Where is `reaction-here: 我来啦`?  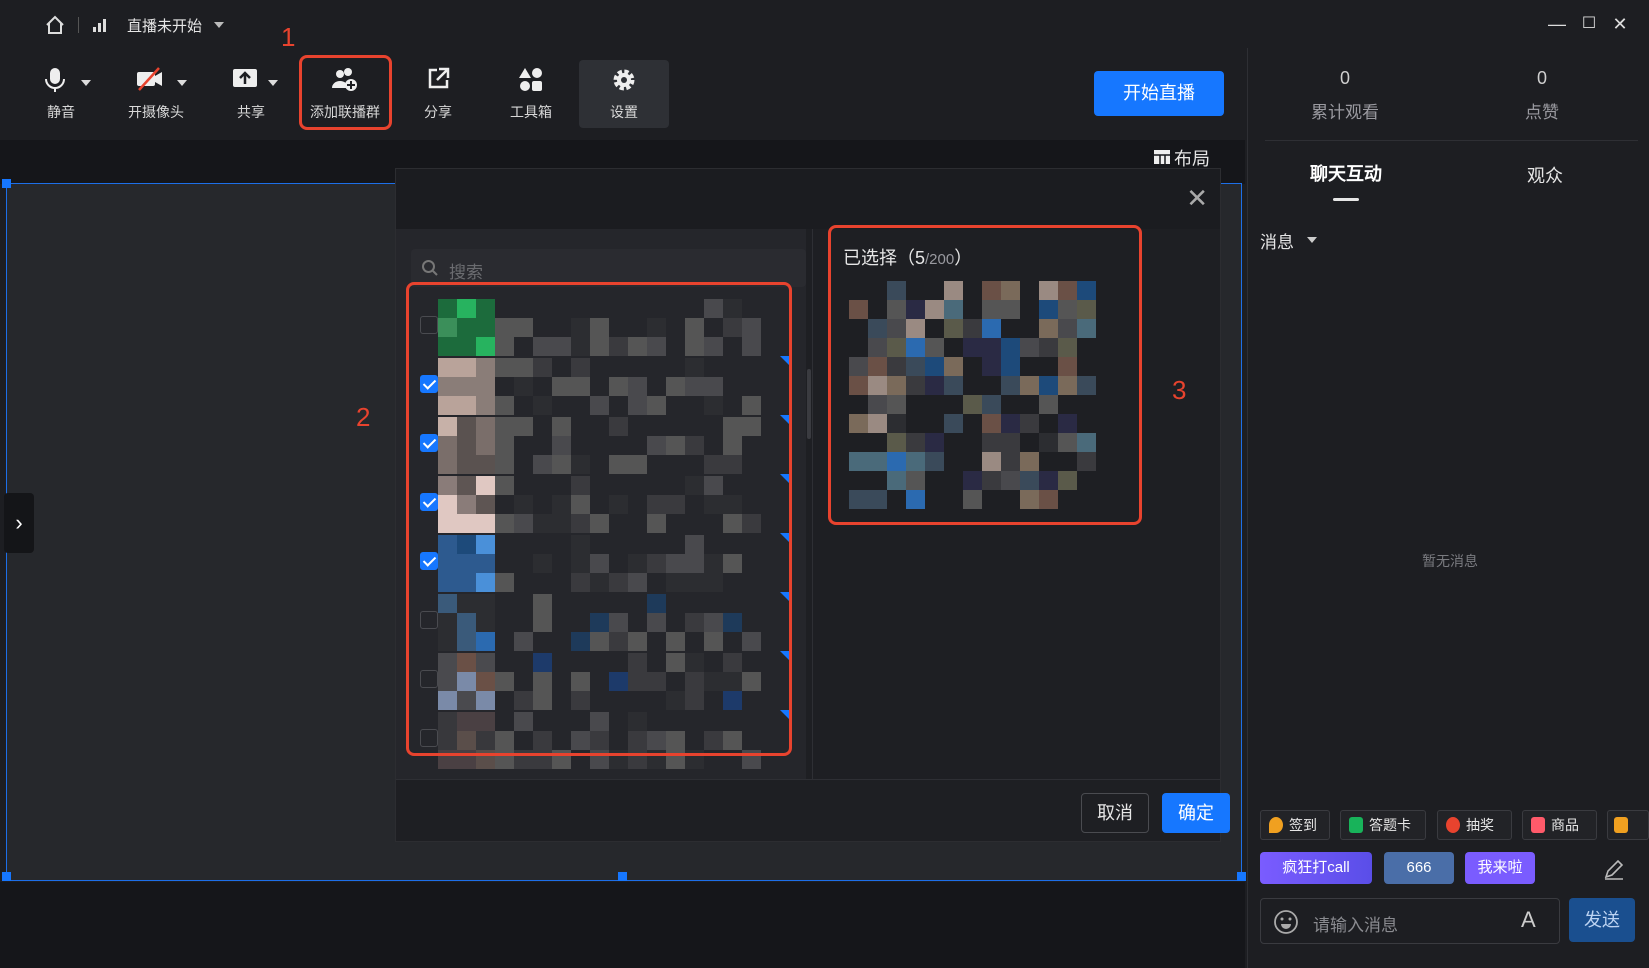 reaction-here: 我来啦 is located at coordinates (1500, 868).